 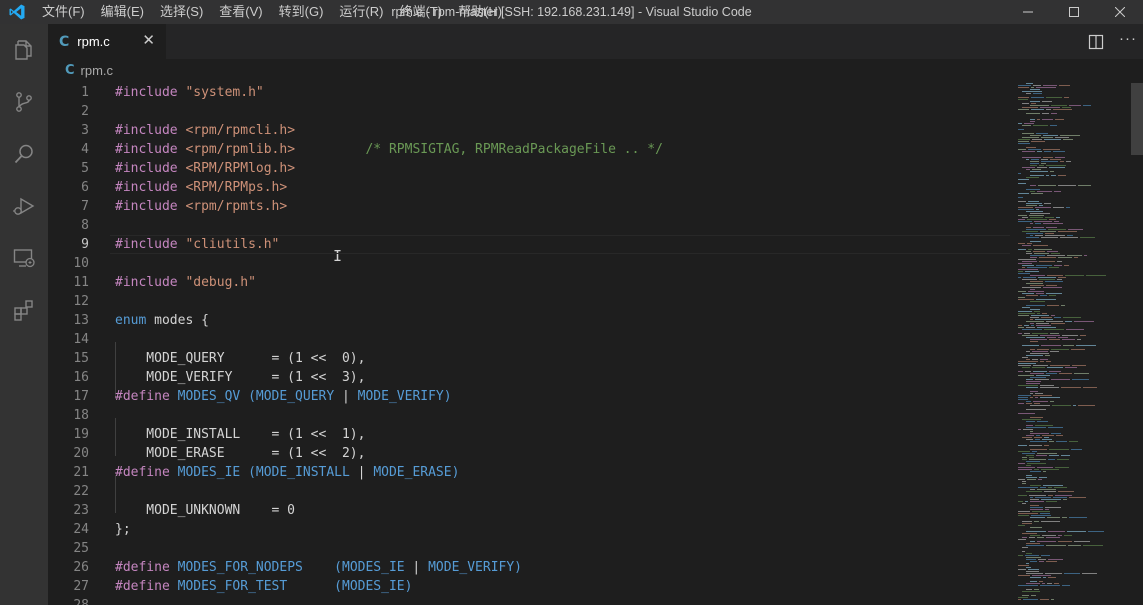 What do you see at coordinates (97, 70) in the screenshot?
I see `breadcrumb-item: rpm.c` at bounding box center [97, 70].